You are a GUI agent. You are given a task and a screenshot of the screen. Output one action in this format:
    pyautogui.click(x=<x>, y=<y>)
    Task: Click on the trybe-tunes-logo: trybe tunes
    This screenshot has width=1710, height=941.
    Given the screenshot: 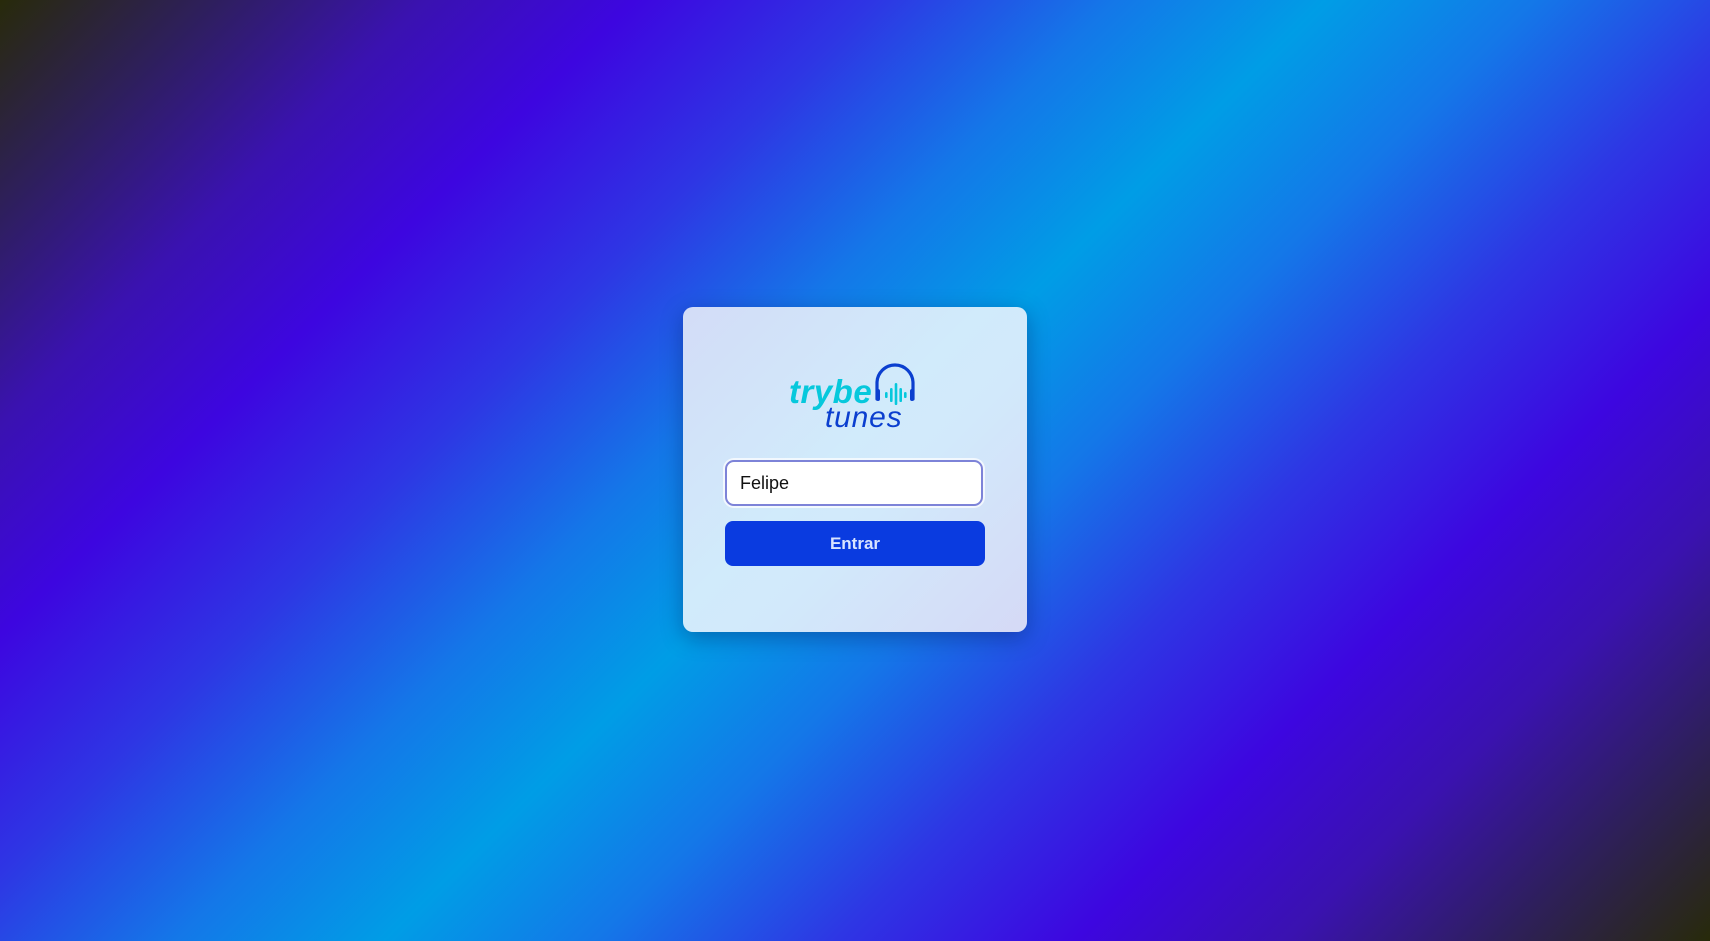 What is the action you would take?
    pyautogui.click(x=857, y=400)
    